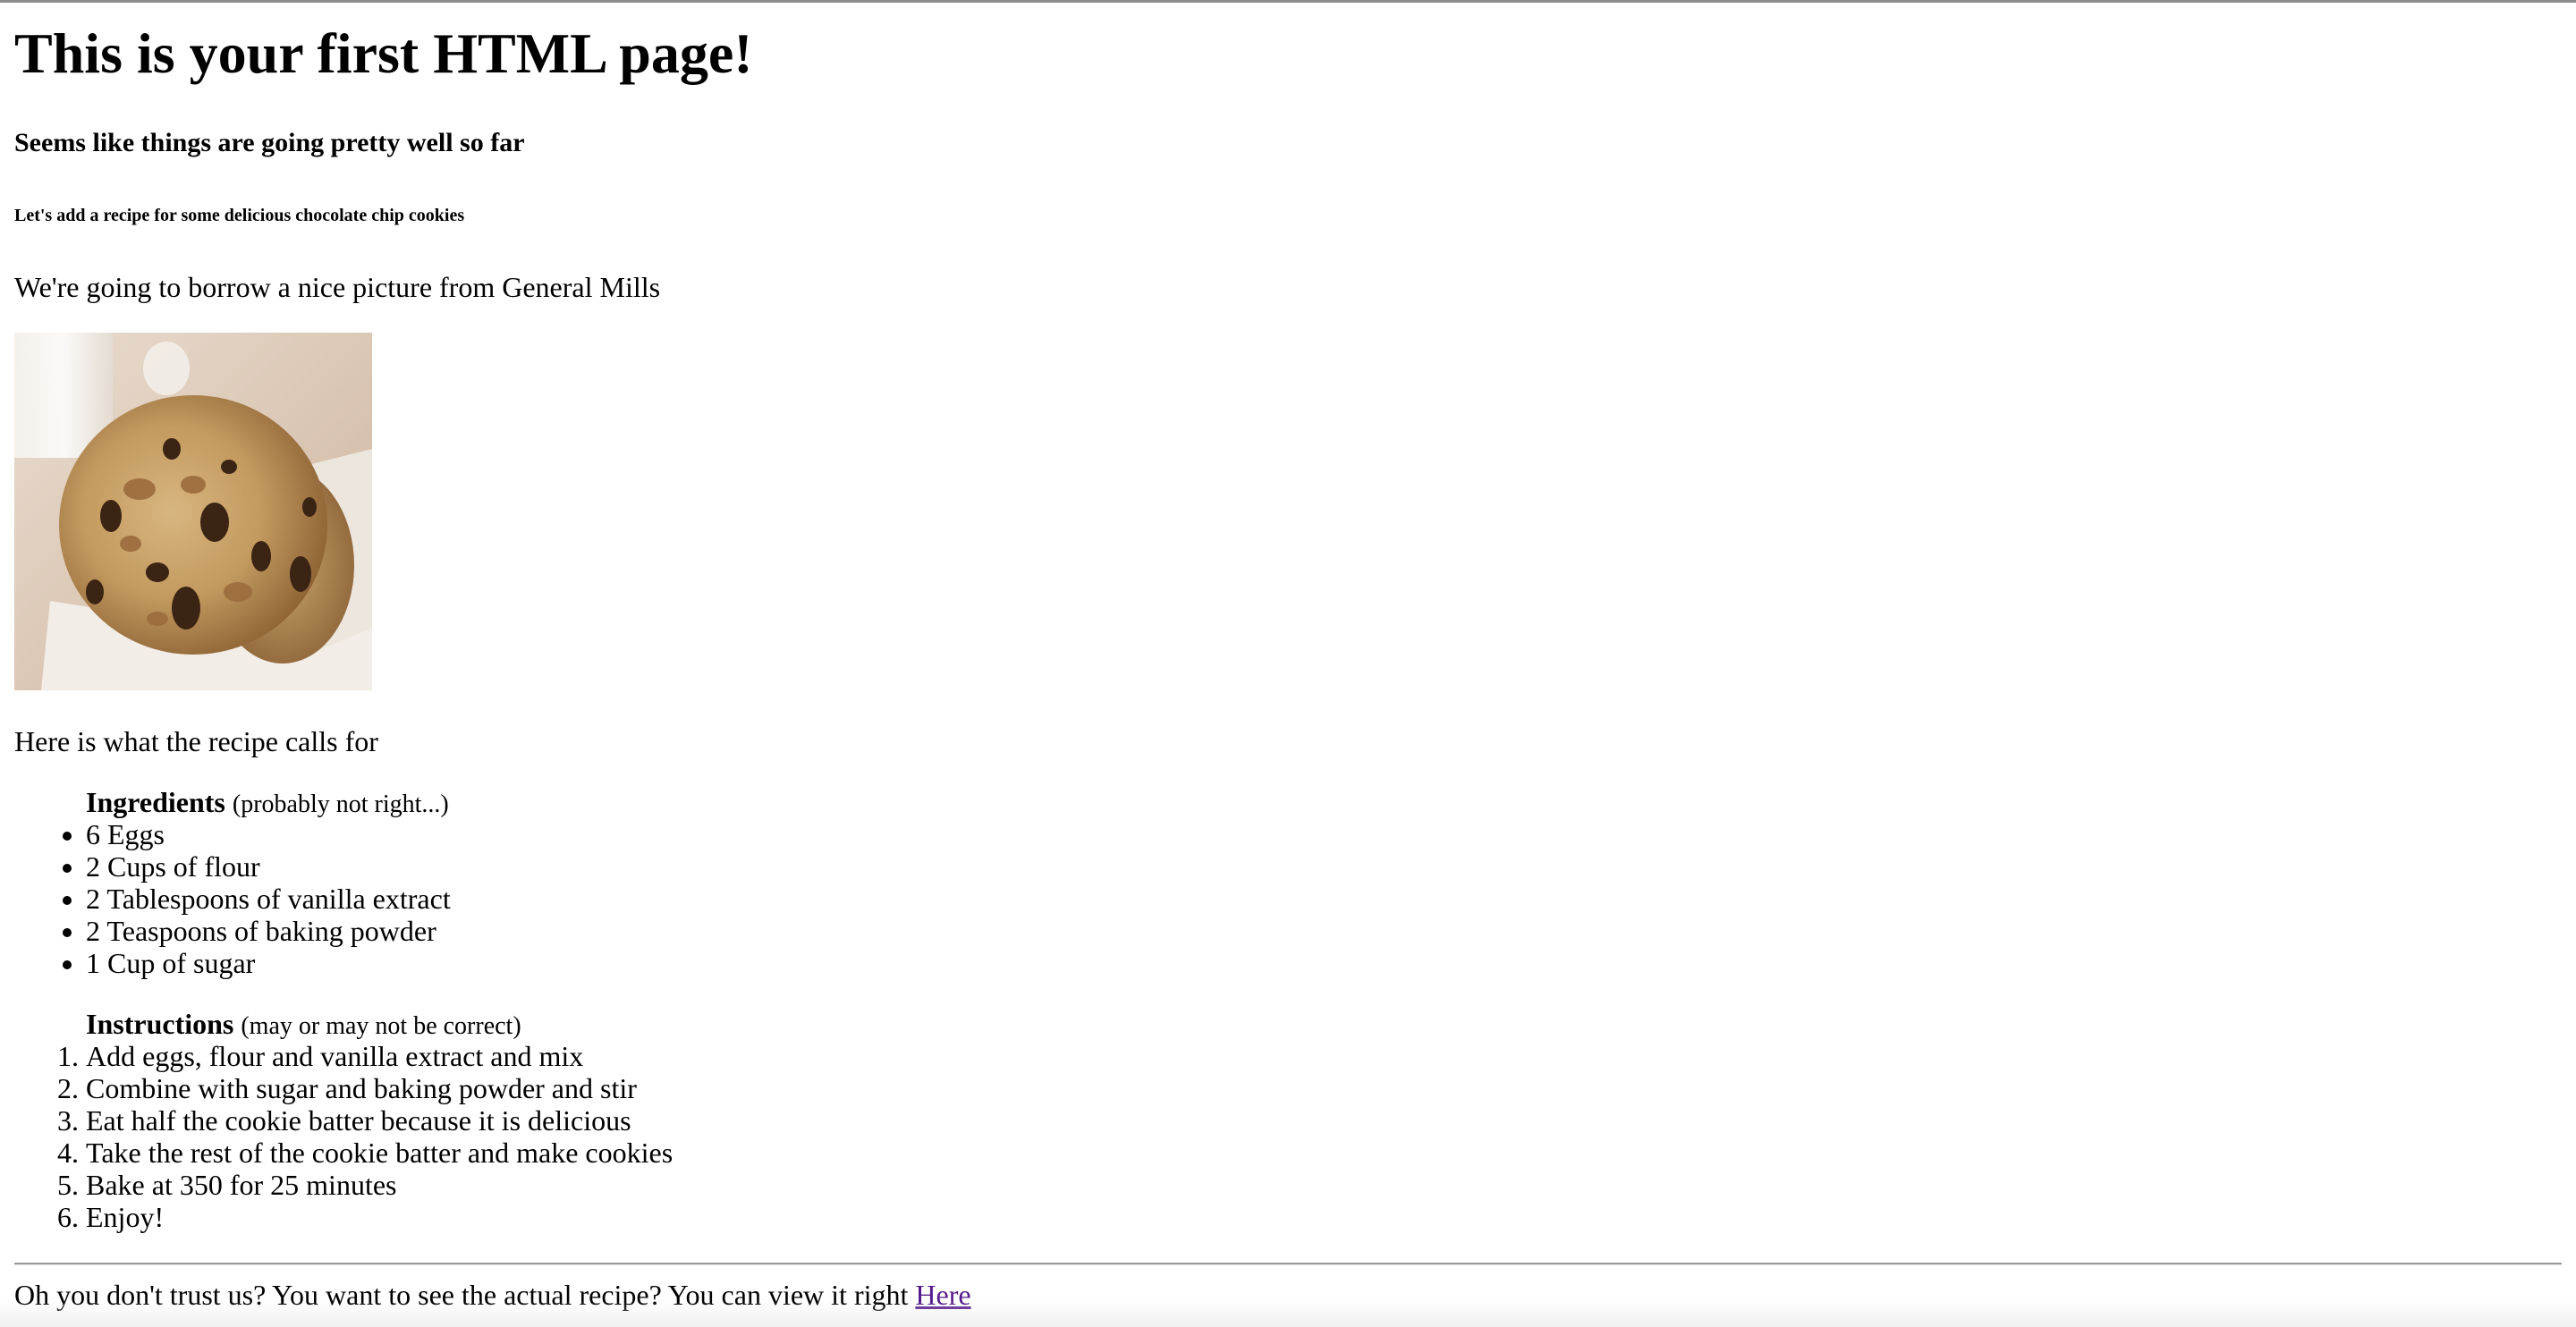 The image size is (2576, 1327). I want to click on top-border, so click(1288, 1).